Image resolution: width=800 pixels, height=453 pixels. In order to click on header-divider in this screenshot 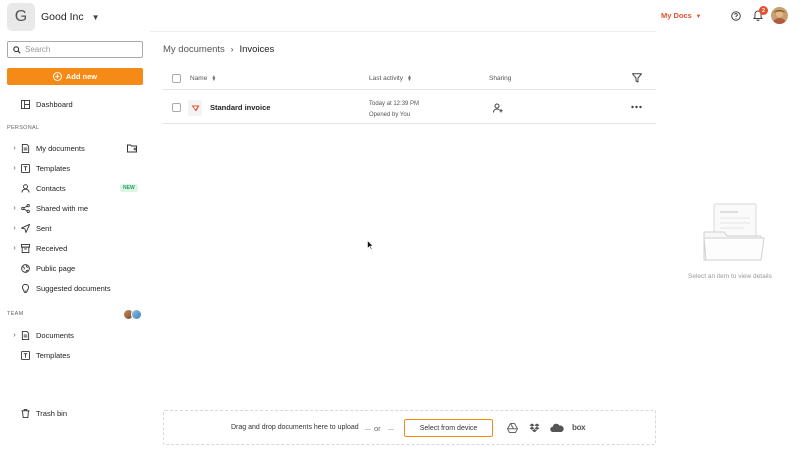, I will do `click(403, 31)`.